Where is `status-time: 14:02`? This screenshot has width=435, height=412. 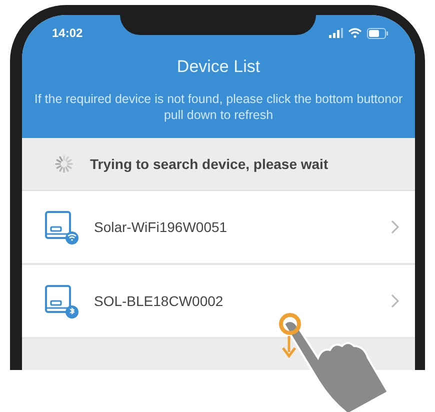
status-time: 14:02 is located at coordinates (67, 33).